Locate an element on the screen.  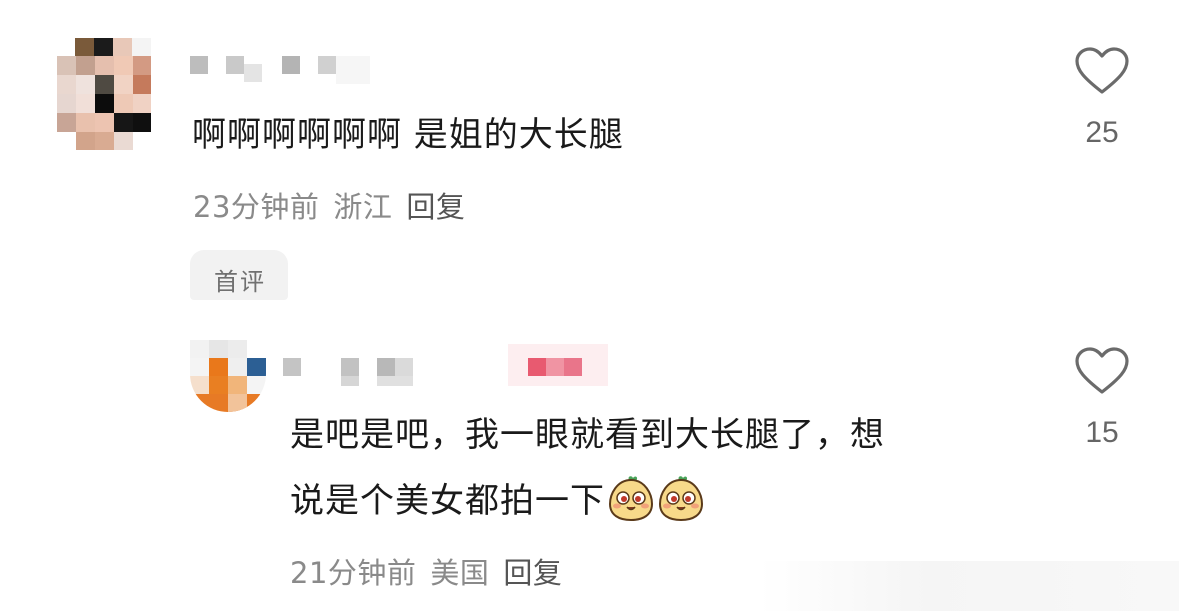
reply-text-line2-label: 说是个美女都拍一下 is located at coordinates (447, 501).